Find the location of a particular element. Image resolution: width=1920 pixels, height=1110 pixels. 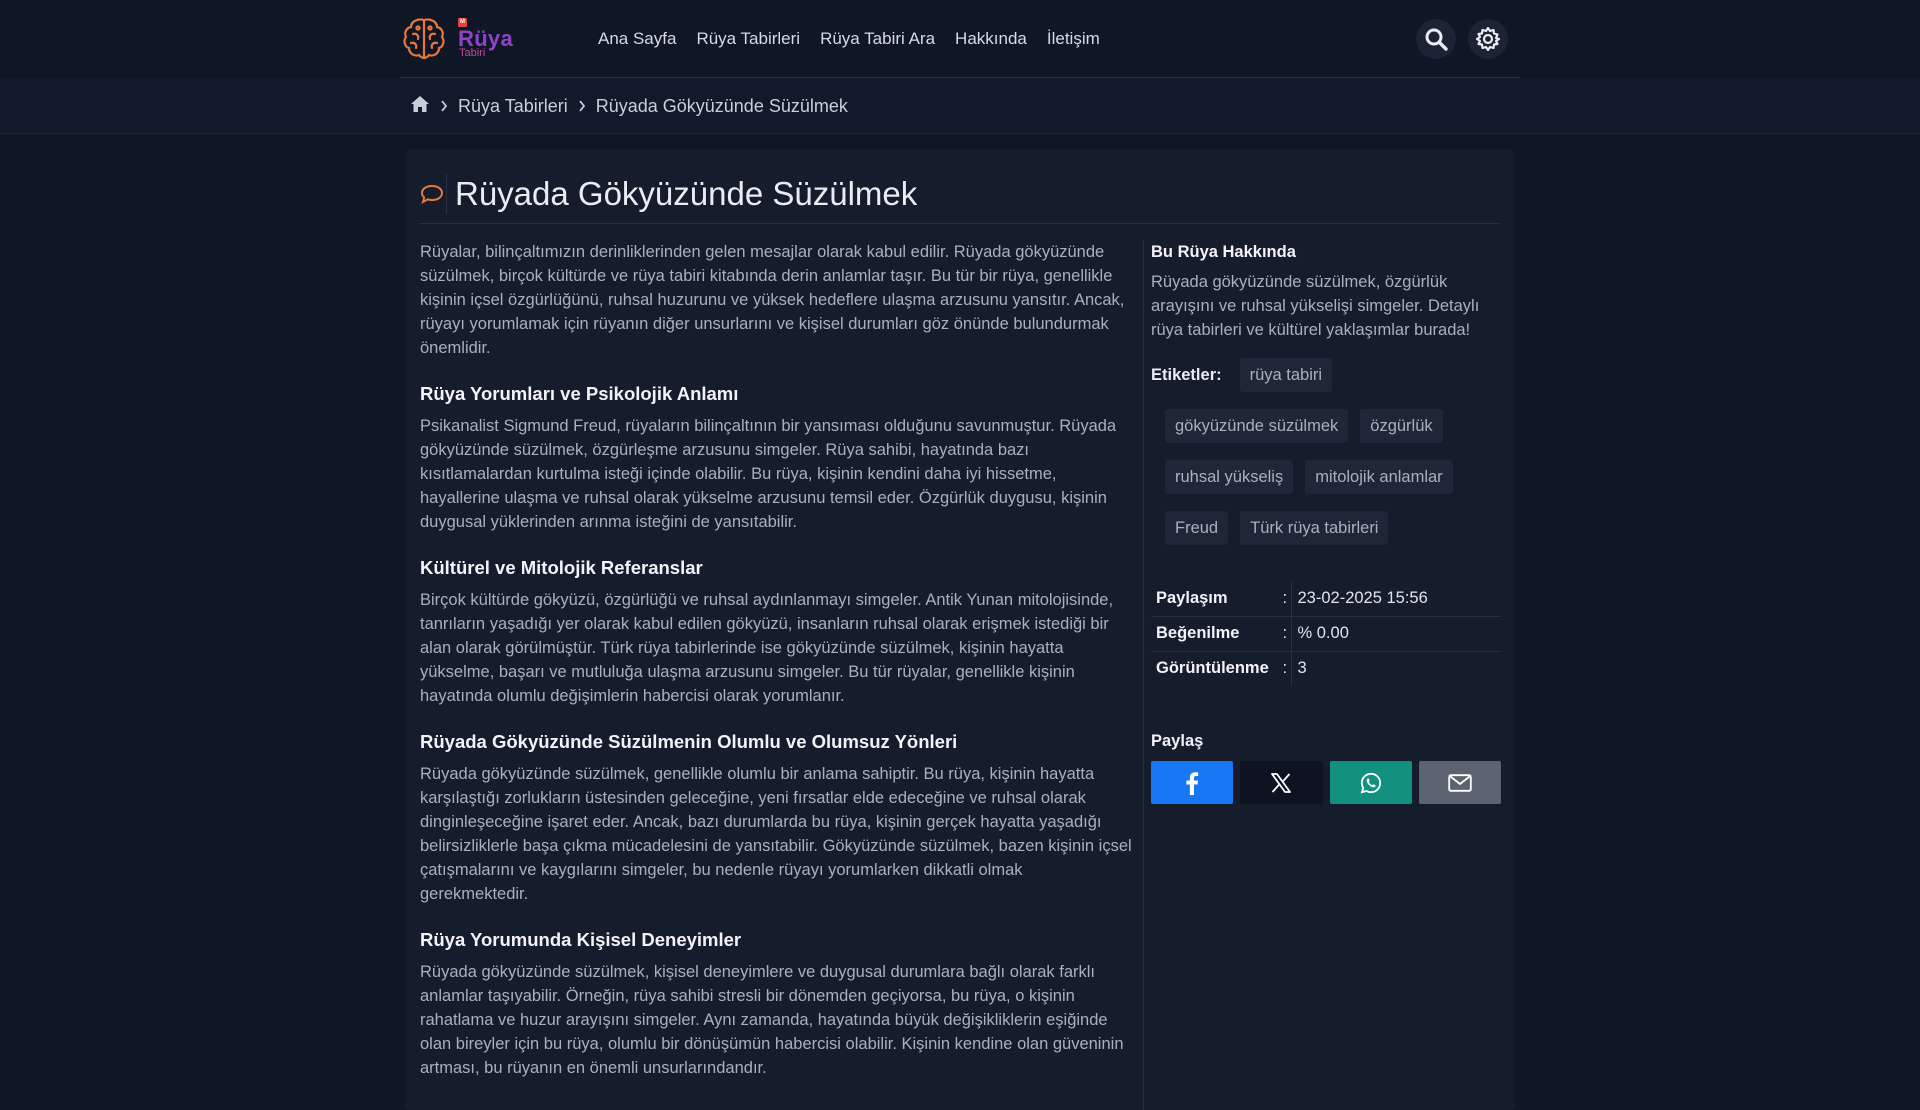

share-x-button is located at coordinates (1281, 782).